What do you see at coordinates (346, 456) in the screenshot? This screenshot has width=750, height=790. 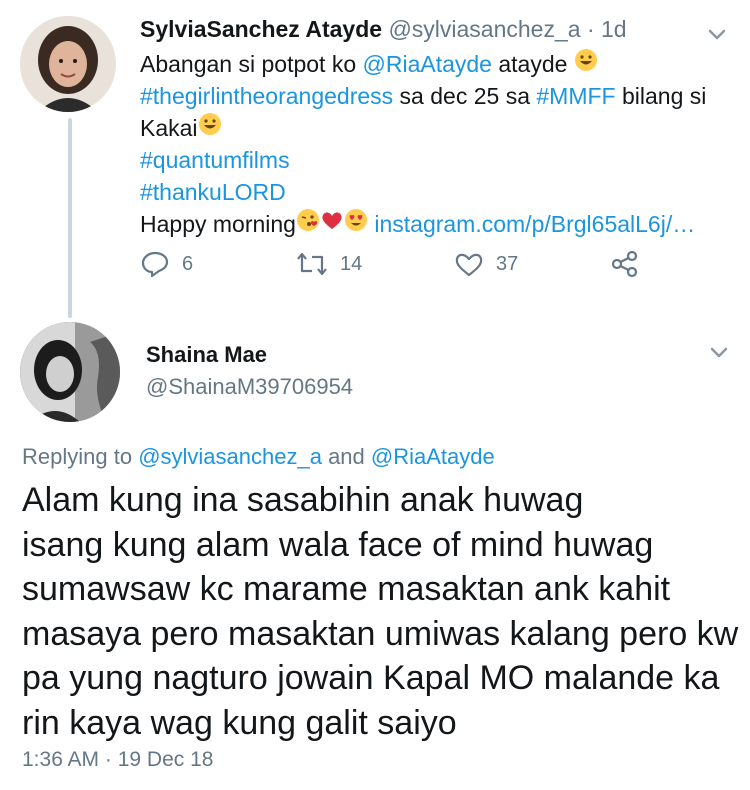 I see `replying-and: and` at bounding box center [346, 456].